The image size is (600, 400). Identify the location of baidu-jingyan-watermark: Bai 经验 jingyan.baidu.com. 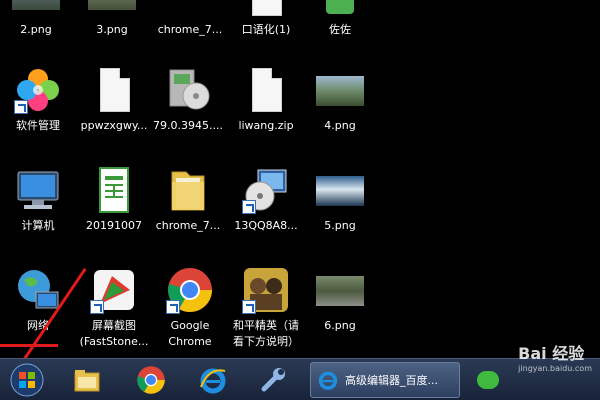
(555, 356).